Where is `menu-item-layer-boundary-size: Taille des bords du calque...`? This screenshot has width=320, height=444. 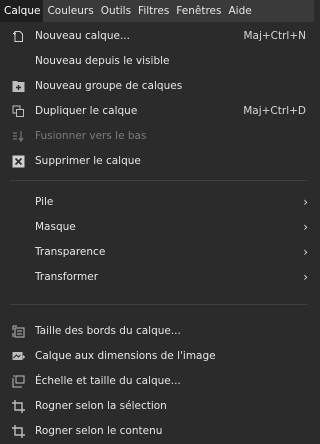
menu-item-layer-boundary-size: Taille des bords du calque... is located at coordinates (157, 331).